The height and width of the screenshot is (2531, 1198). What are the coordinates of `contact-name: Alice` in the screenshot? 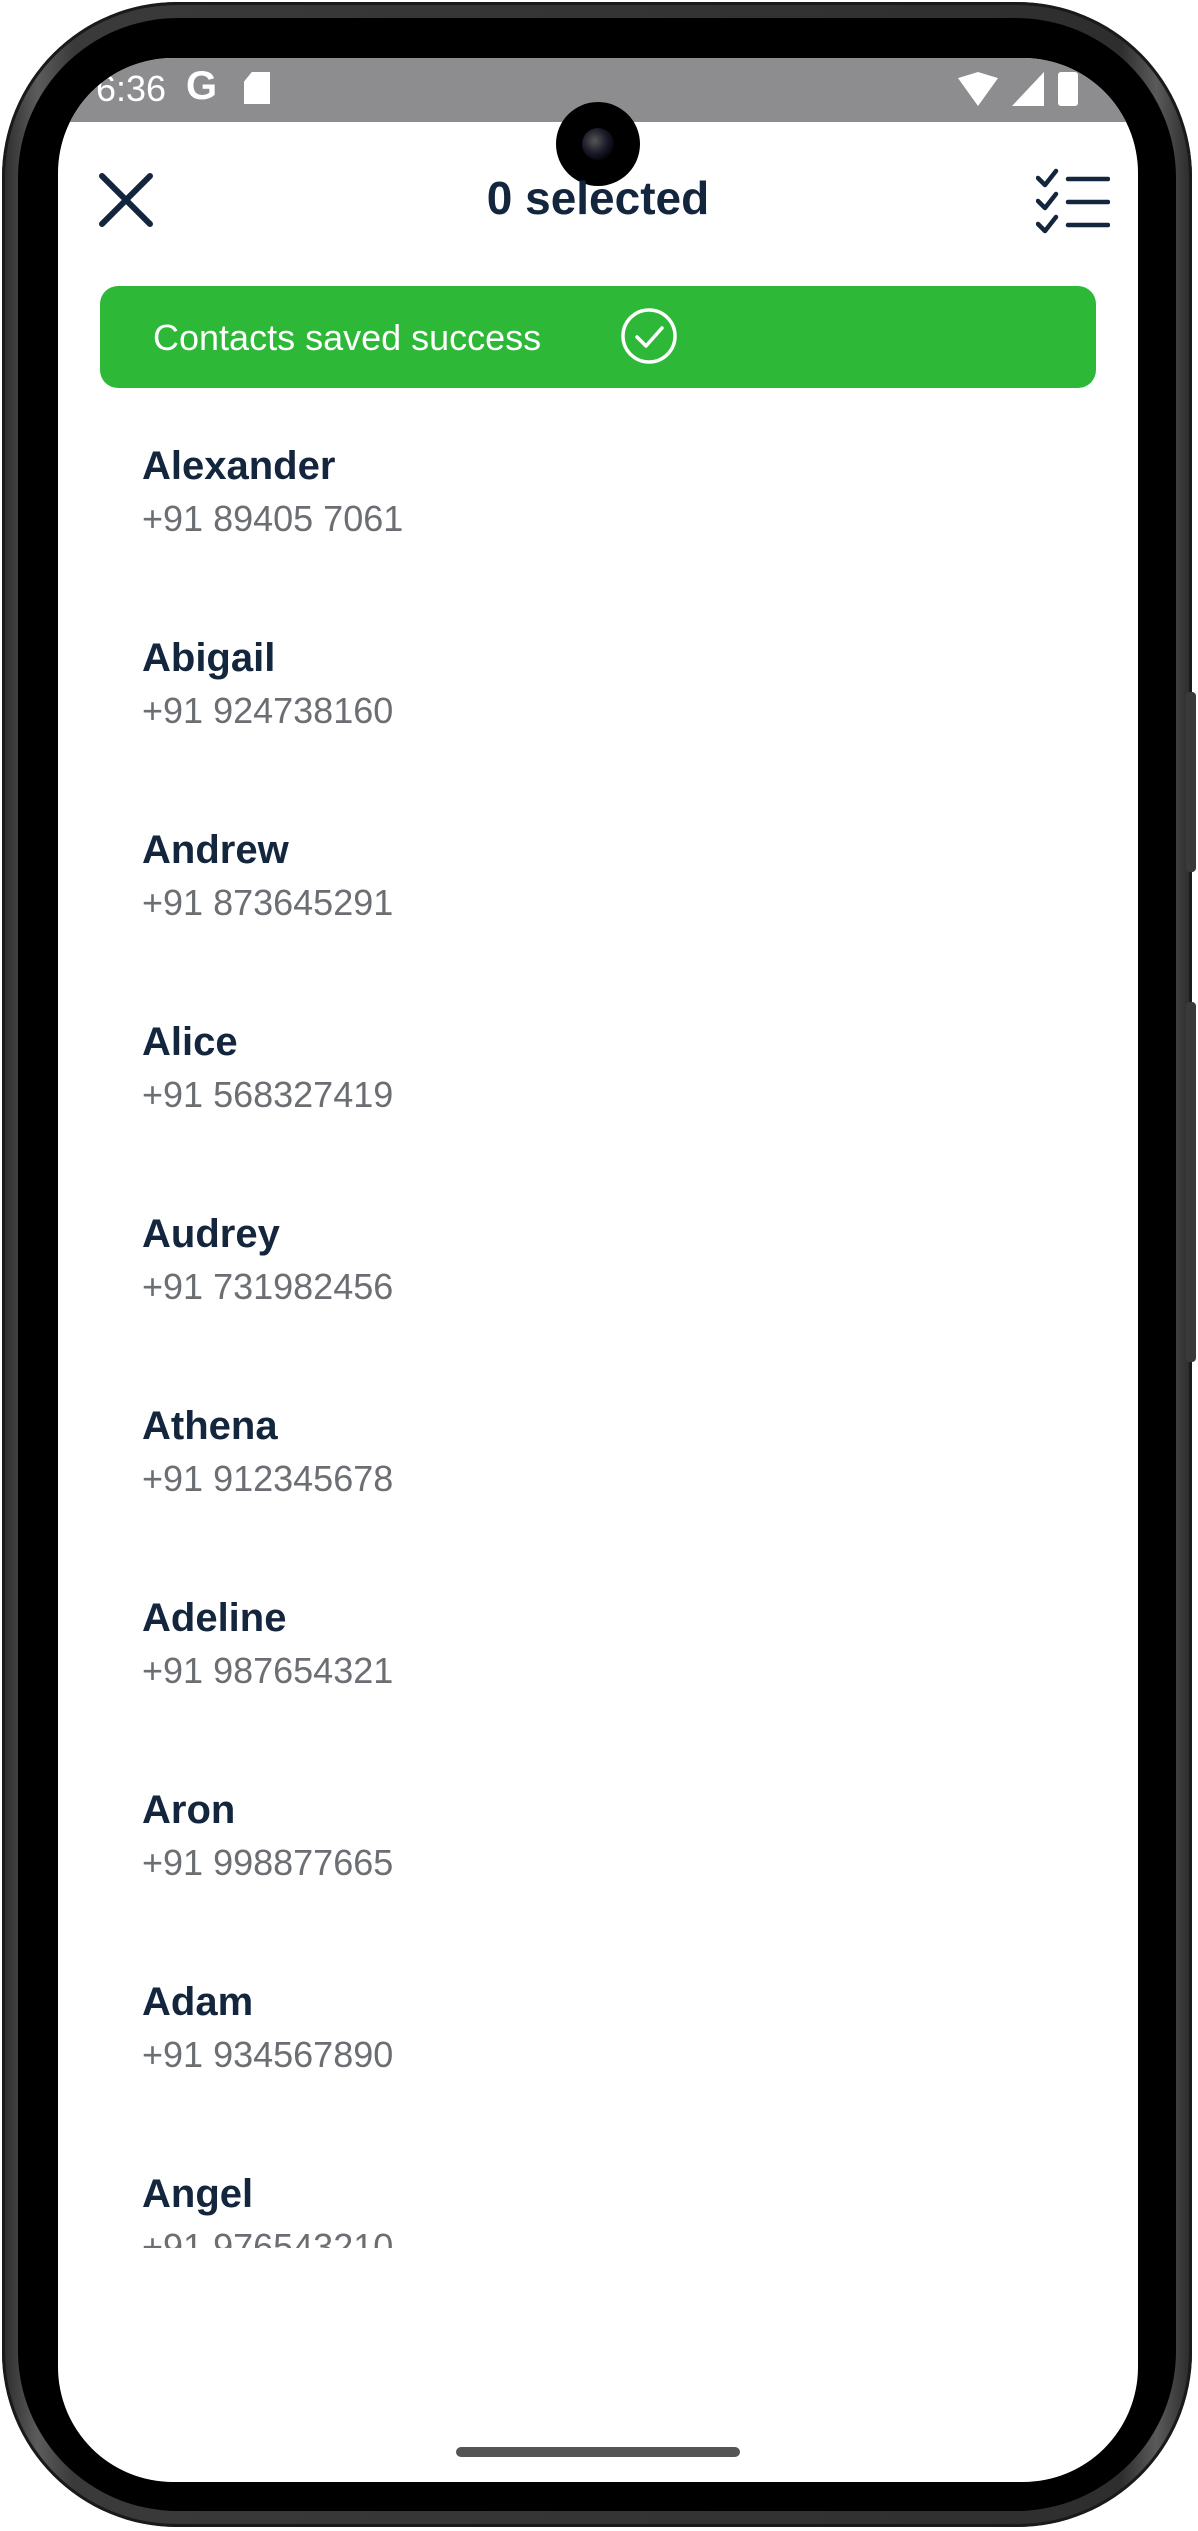 It's located at (190, 1042).